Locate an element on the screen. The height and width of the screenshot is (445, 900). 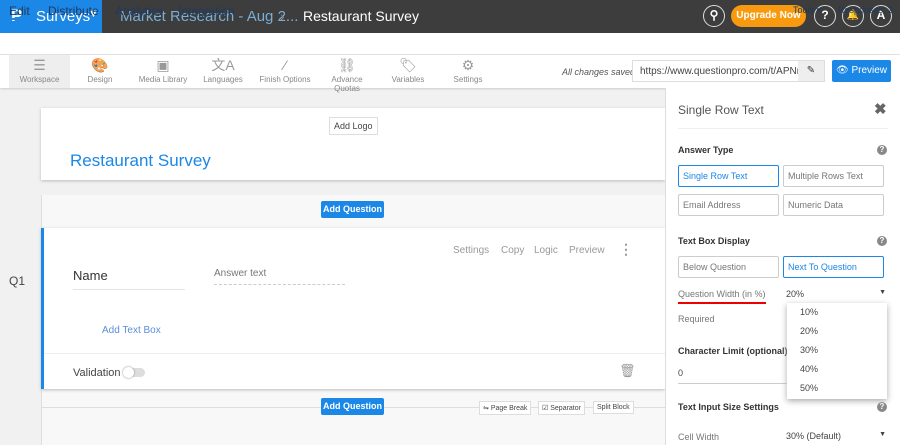
workspace-icon: ☰ is located at coordinates (39, 65).